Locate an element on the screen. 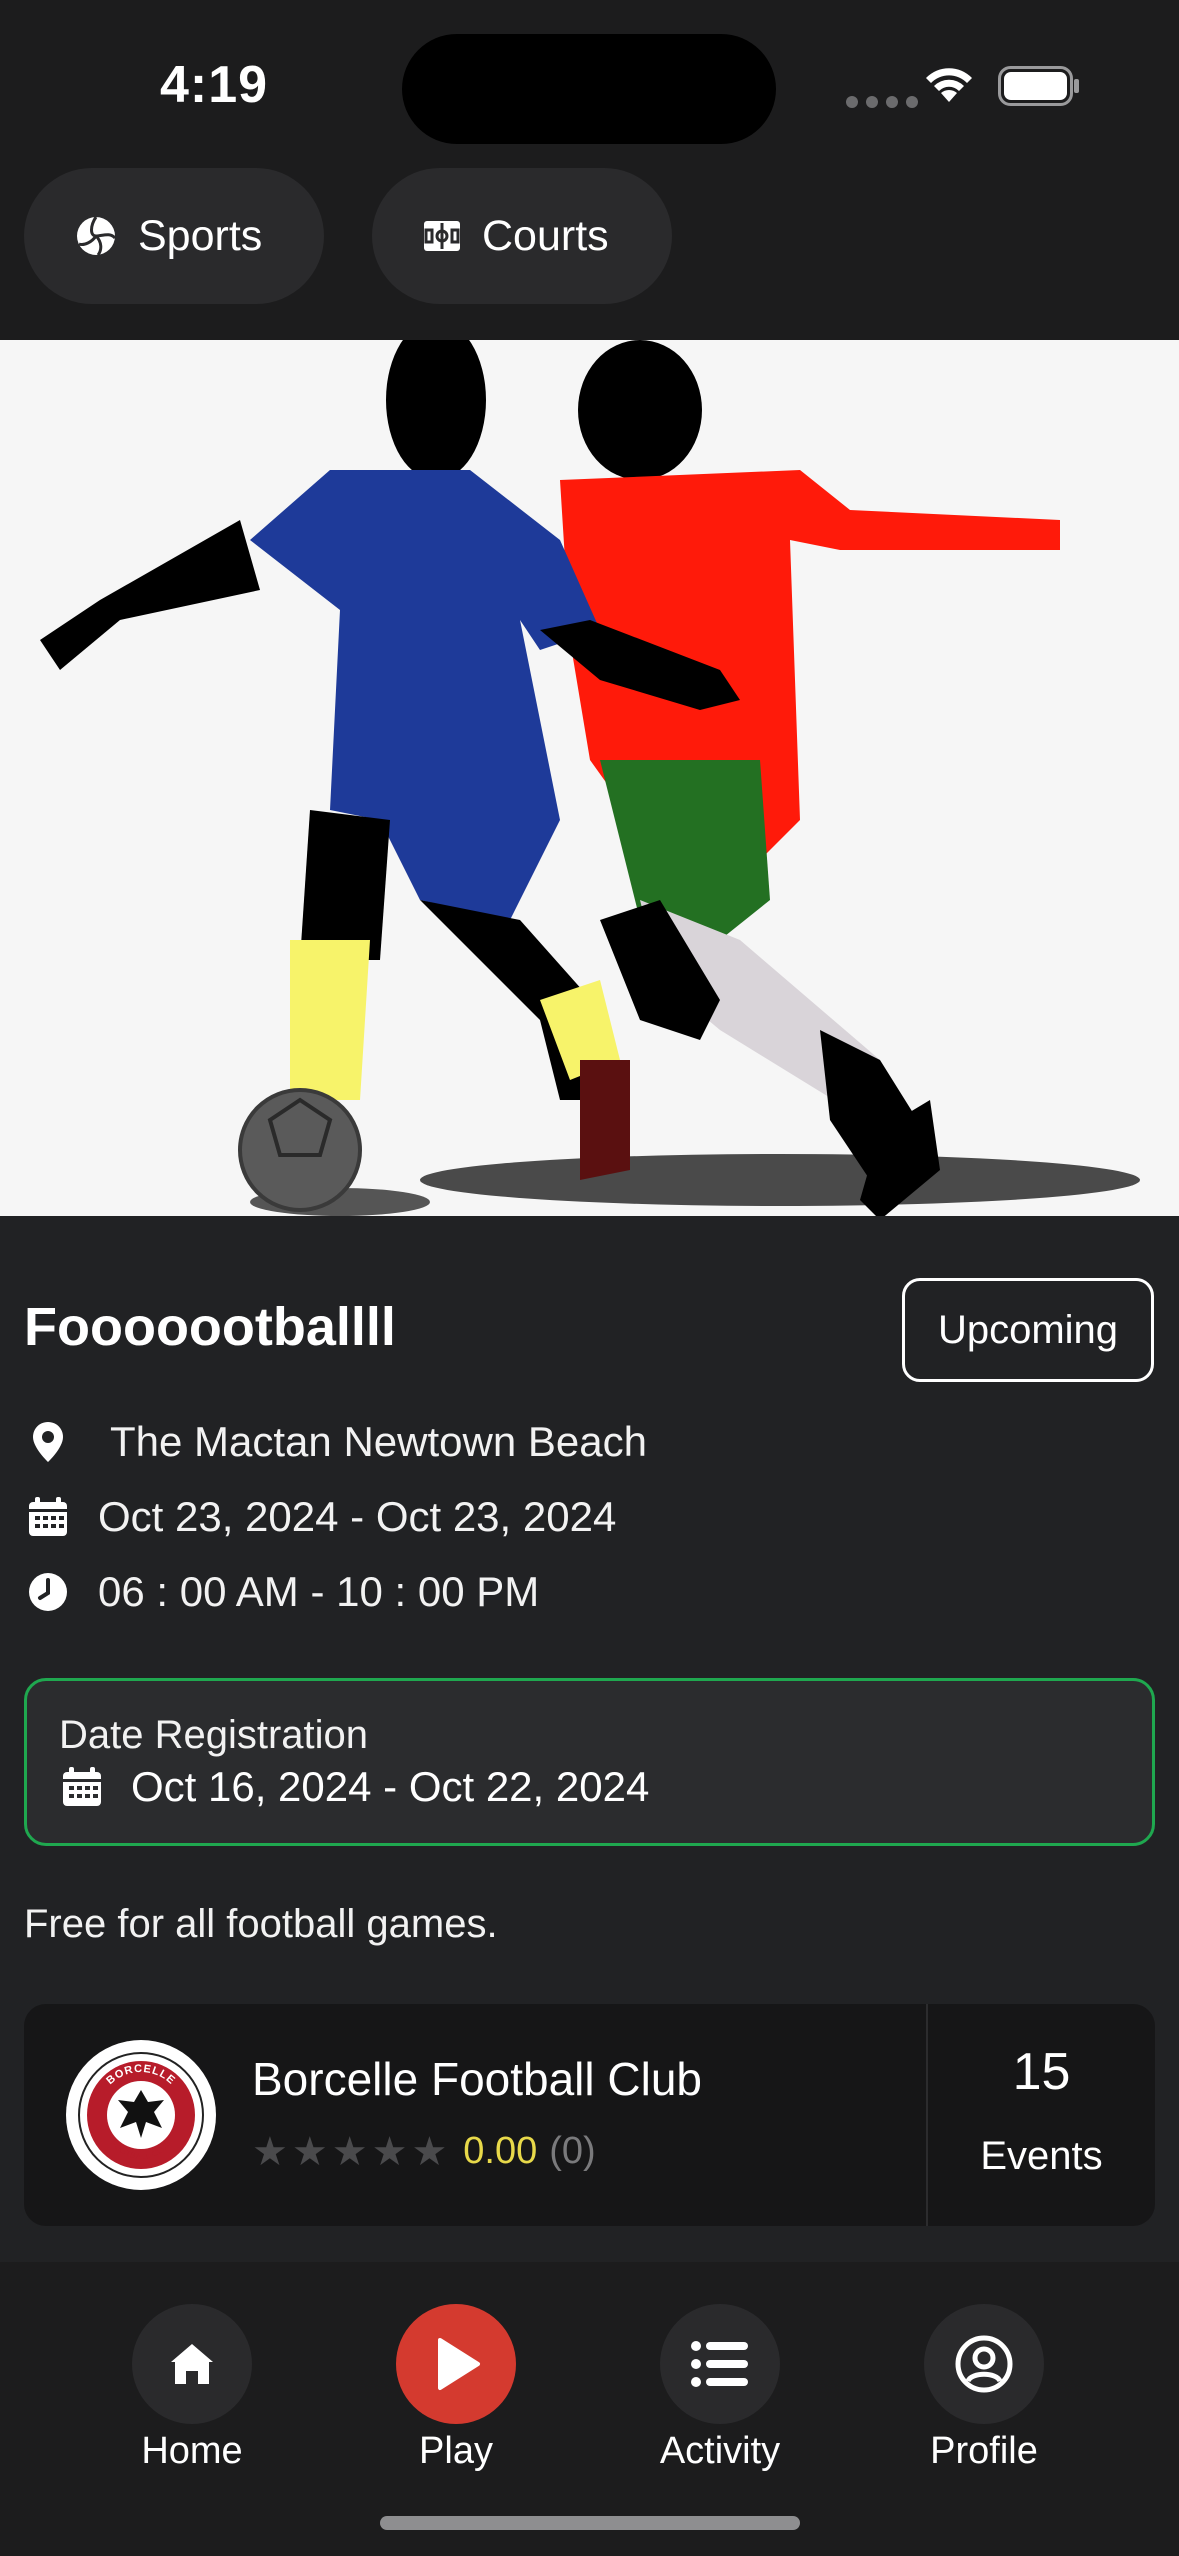 Image resolution: width=1179 pixels, height=2556 pixels. battery-icon is located at coordinates (1038, 86).